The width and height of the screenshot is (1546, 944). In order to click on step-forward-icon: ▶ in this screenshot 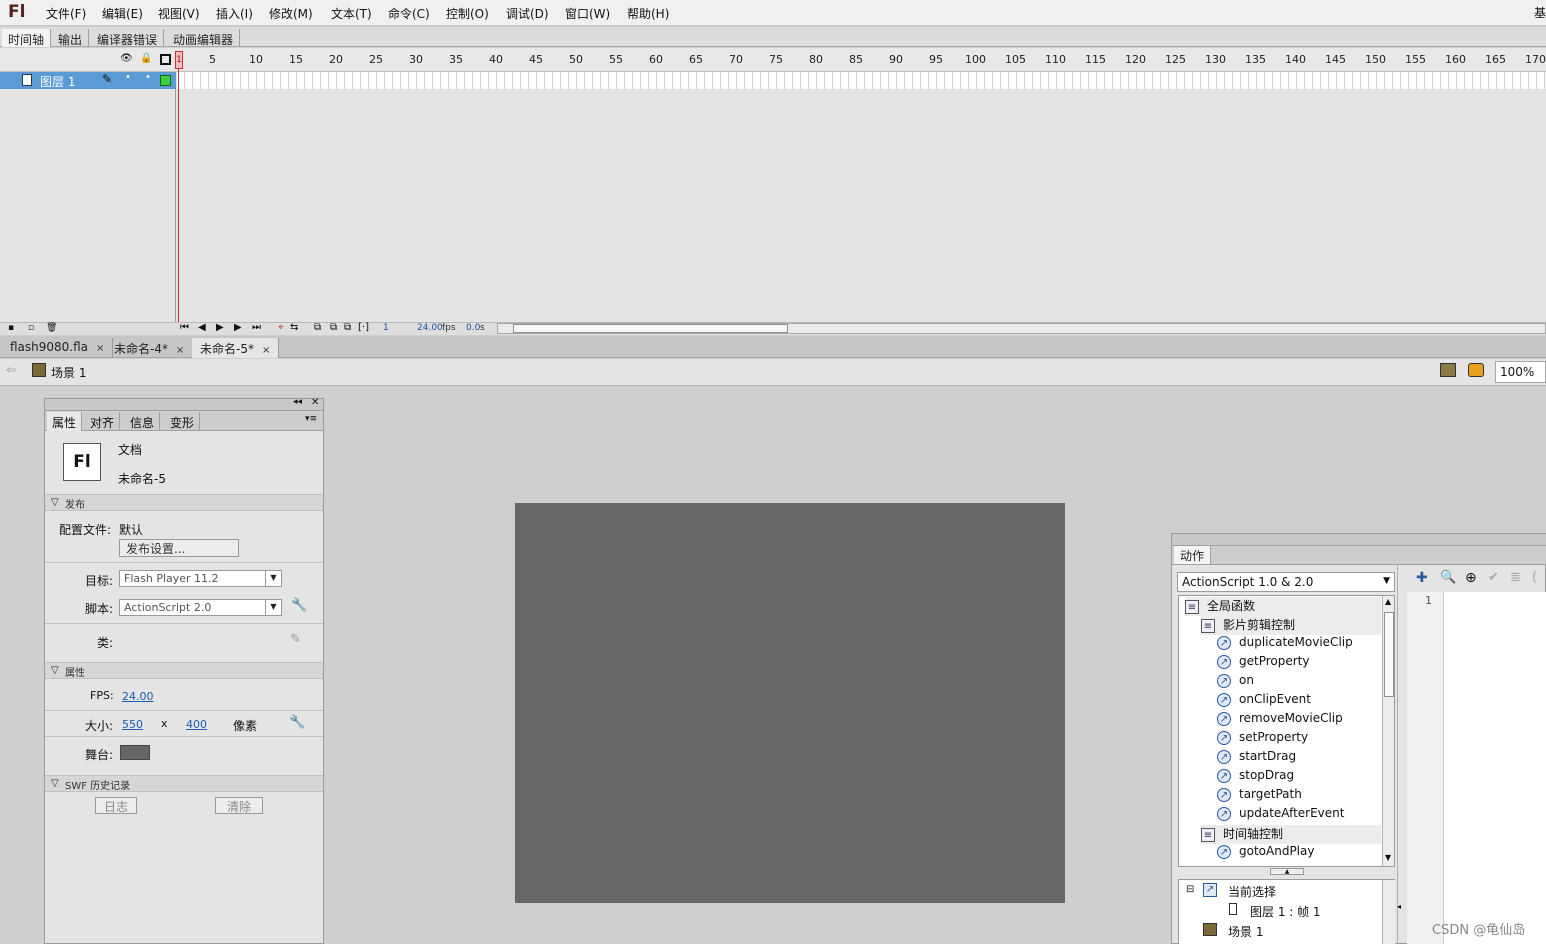, I will do `click(238, 327)`.